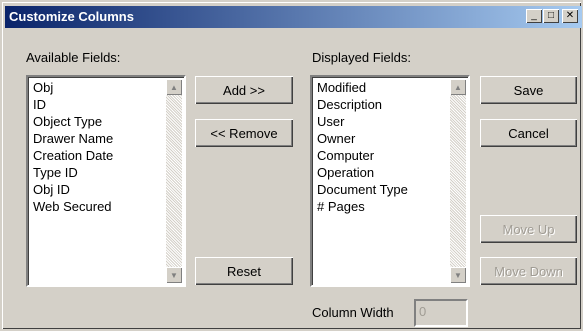 The height and width of the screenshot is (331, 583). I want to click on list-item: Description, so click(382, 104).